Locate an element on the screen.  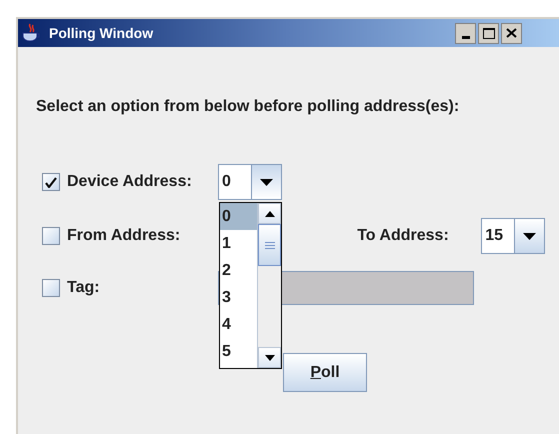
close-icon is located at coordinates (512, 33).